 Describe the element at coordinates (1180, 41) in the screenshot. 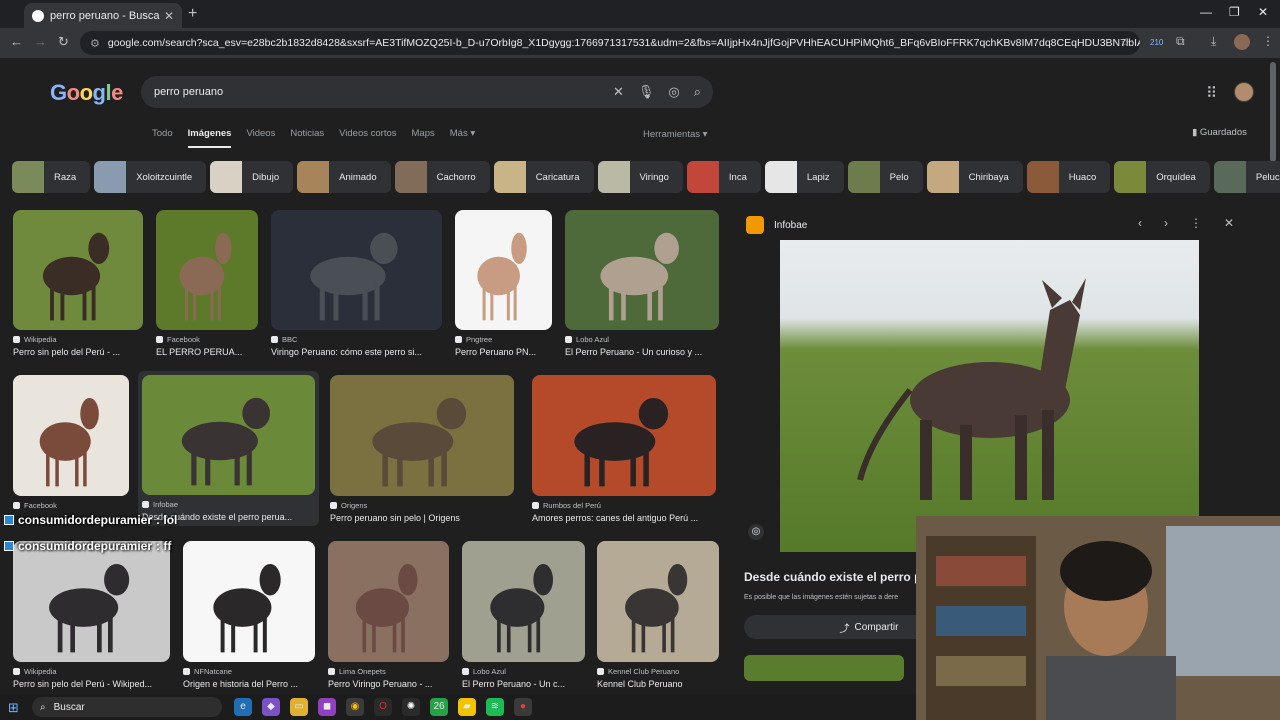

I see `extensions-icon: ⧉` at that location.